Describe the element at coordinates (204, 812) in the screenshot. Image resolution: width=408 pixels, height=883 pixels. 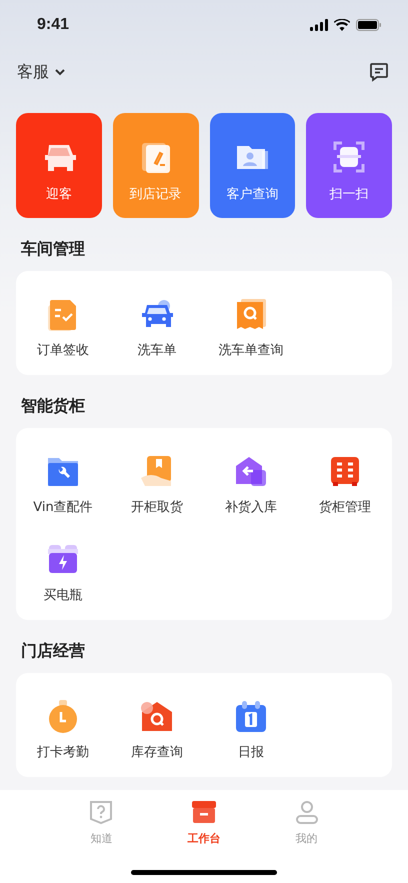
I see `archive-box-icon` at that location.